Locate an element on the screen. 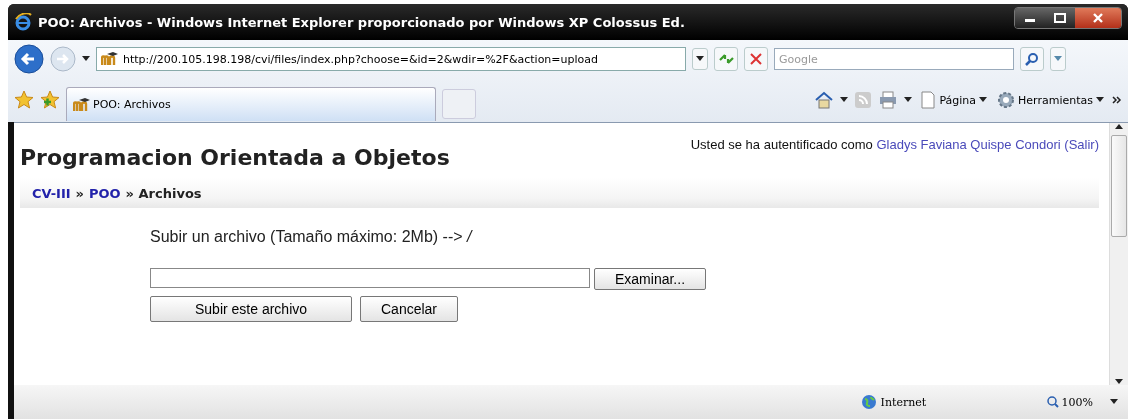  breadcrumb-link: CV-III is located at coordinates (51, 193).